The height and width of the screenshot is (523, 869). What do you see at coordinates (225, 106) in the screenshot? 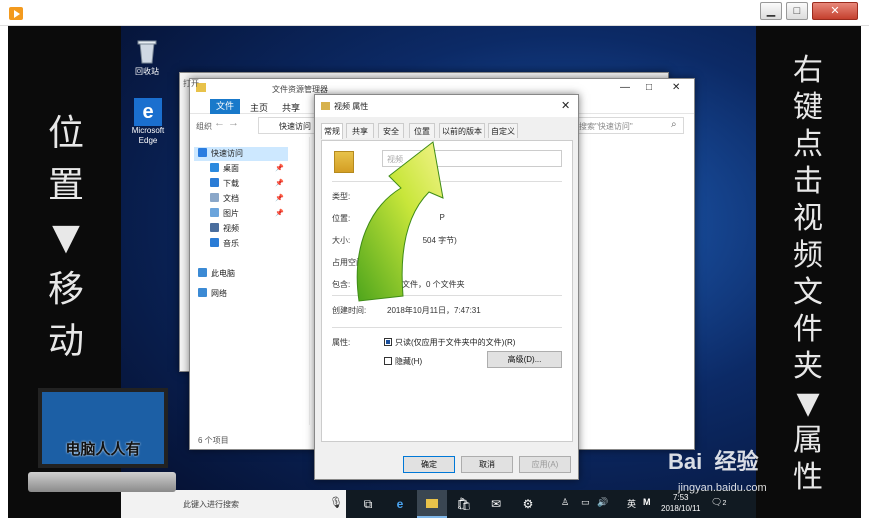
I see `ribbon-tab-file: 文件` at bounding box center [225, 106].